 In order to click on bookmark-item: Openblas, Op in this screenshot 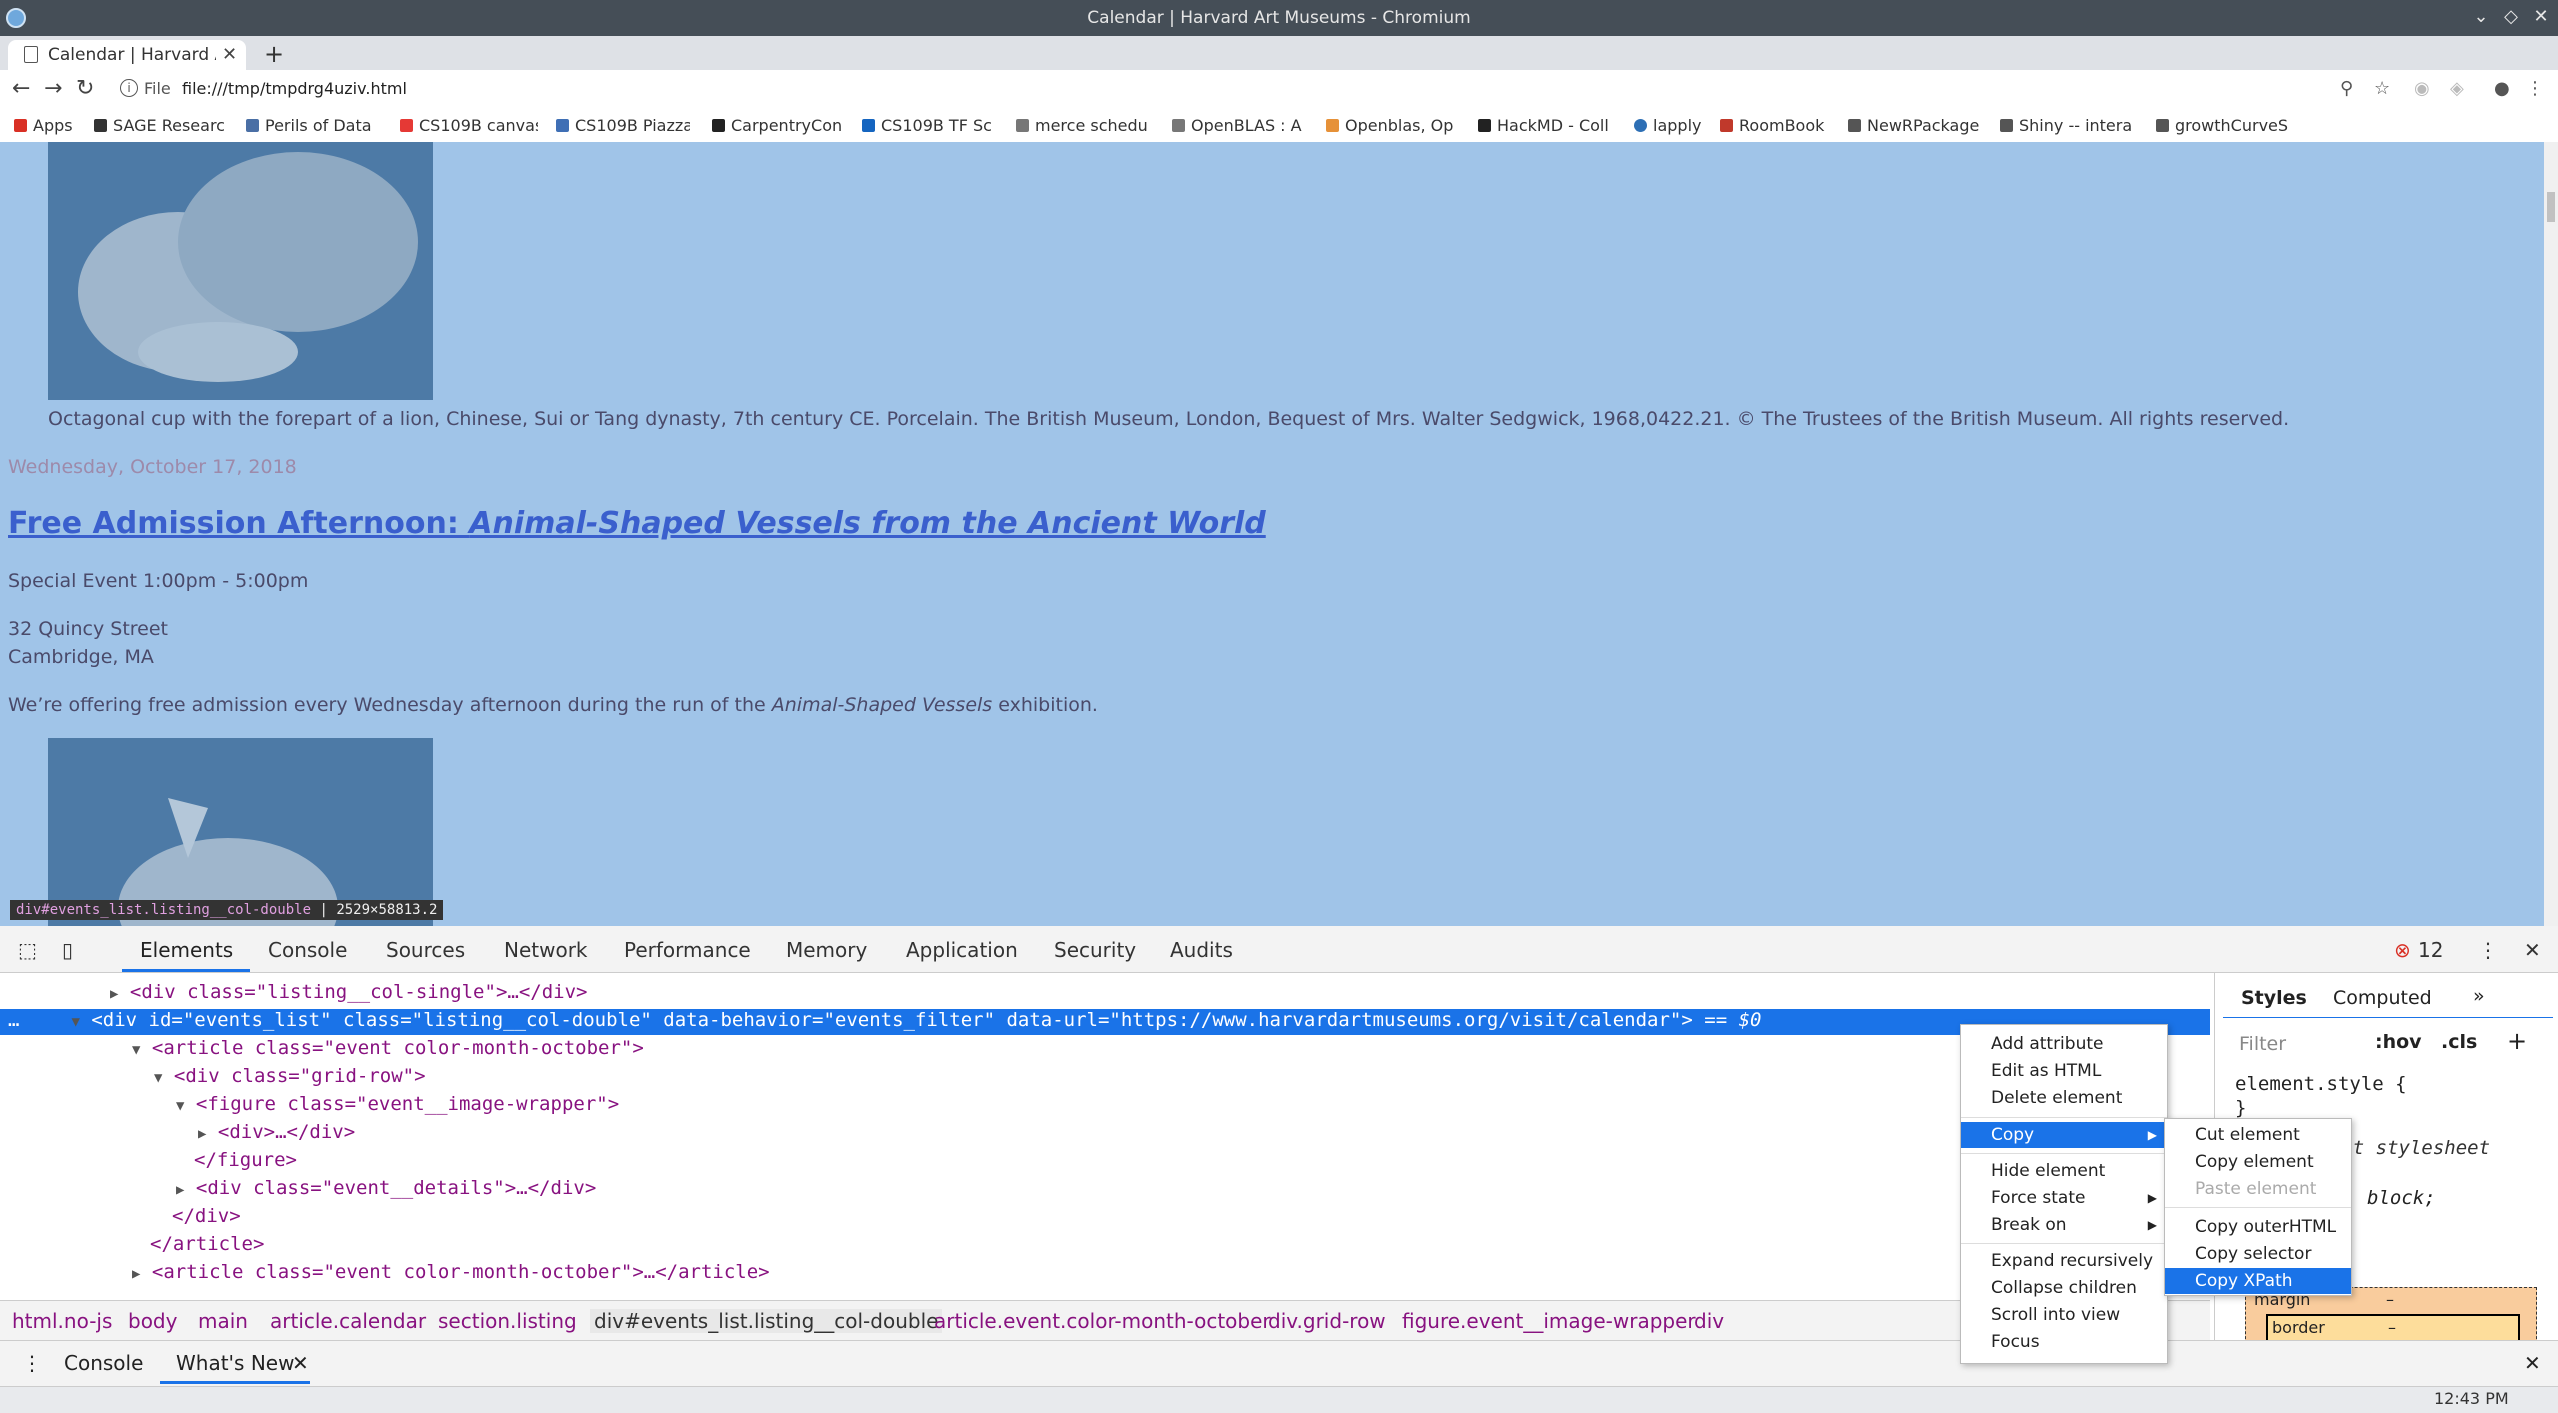, I will do `click(1393, 125)`.